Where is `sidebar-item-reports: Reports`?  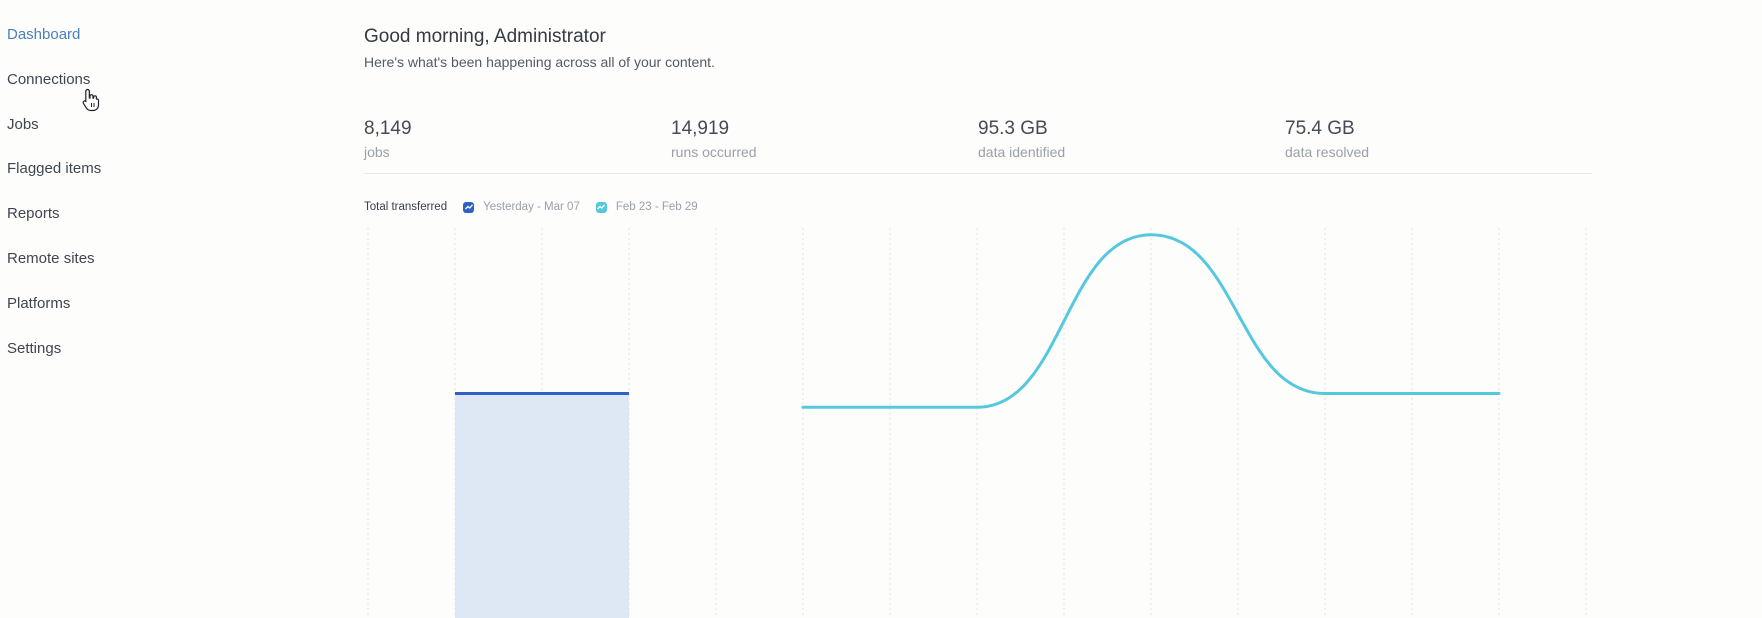
sidebar-item-reports: Reports is located at coordinates (33, 213).